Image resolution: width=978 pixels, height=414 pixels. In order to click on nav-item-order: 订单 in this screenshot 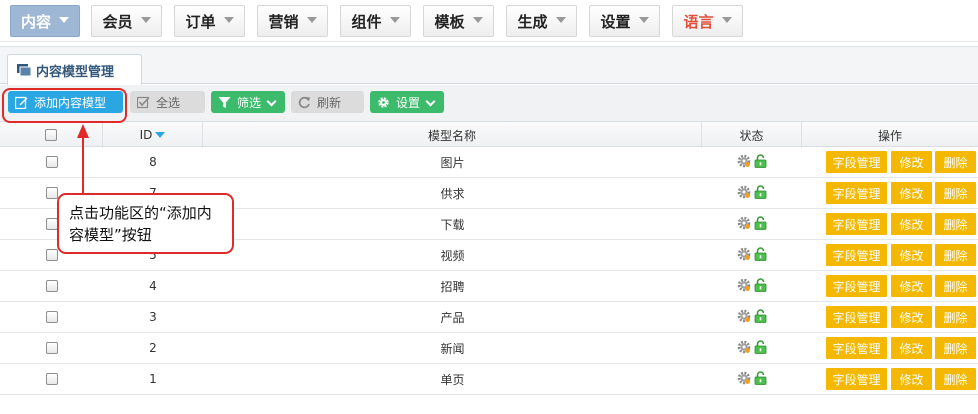, I will do `click(209, 21)`.